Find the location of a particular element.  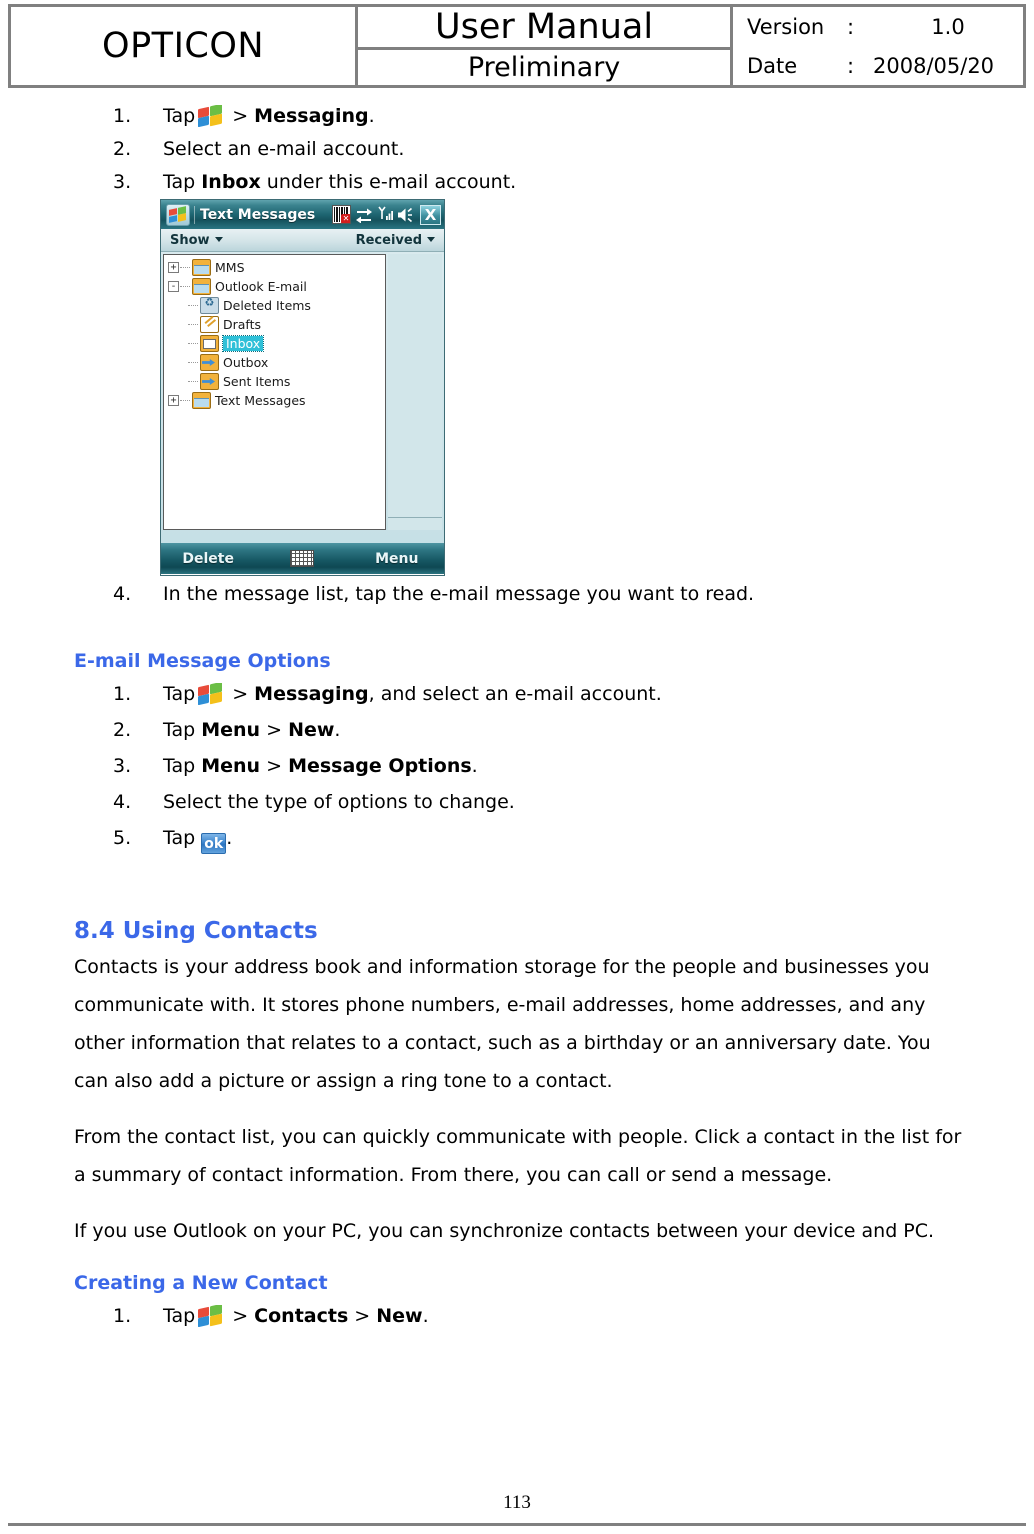

tree-item-label: Outlook E-mail is located at coordinates (261, 286).